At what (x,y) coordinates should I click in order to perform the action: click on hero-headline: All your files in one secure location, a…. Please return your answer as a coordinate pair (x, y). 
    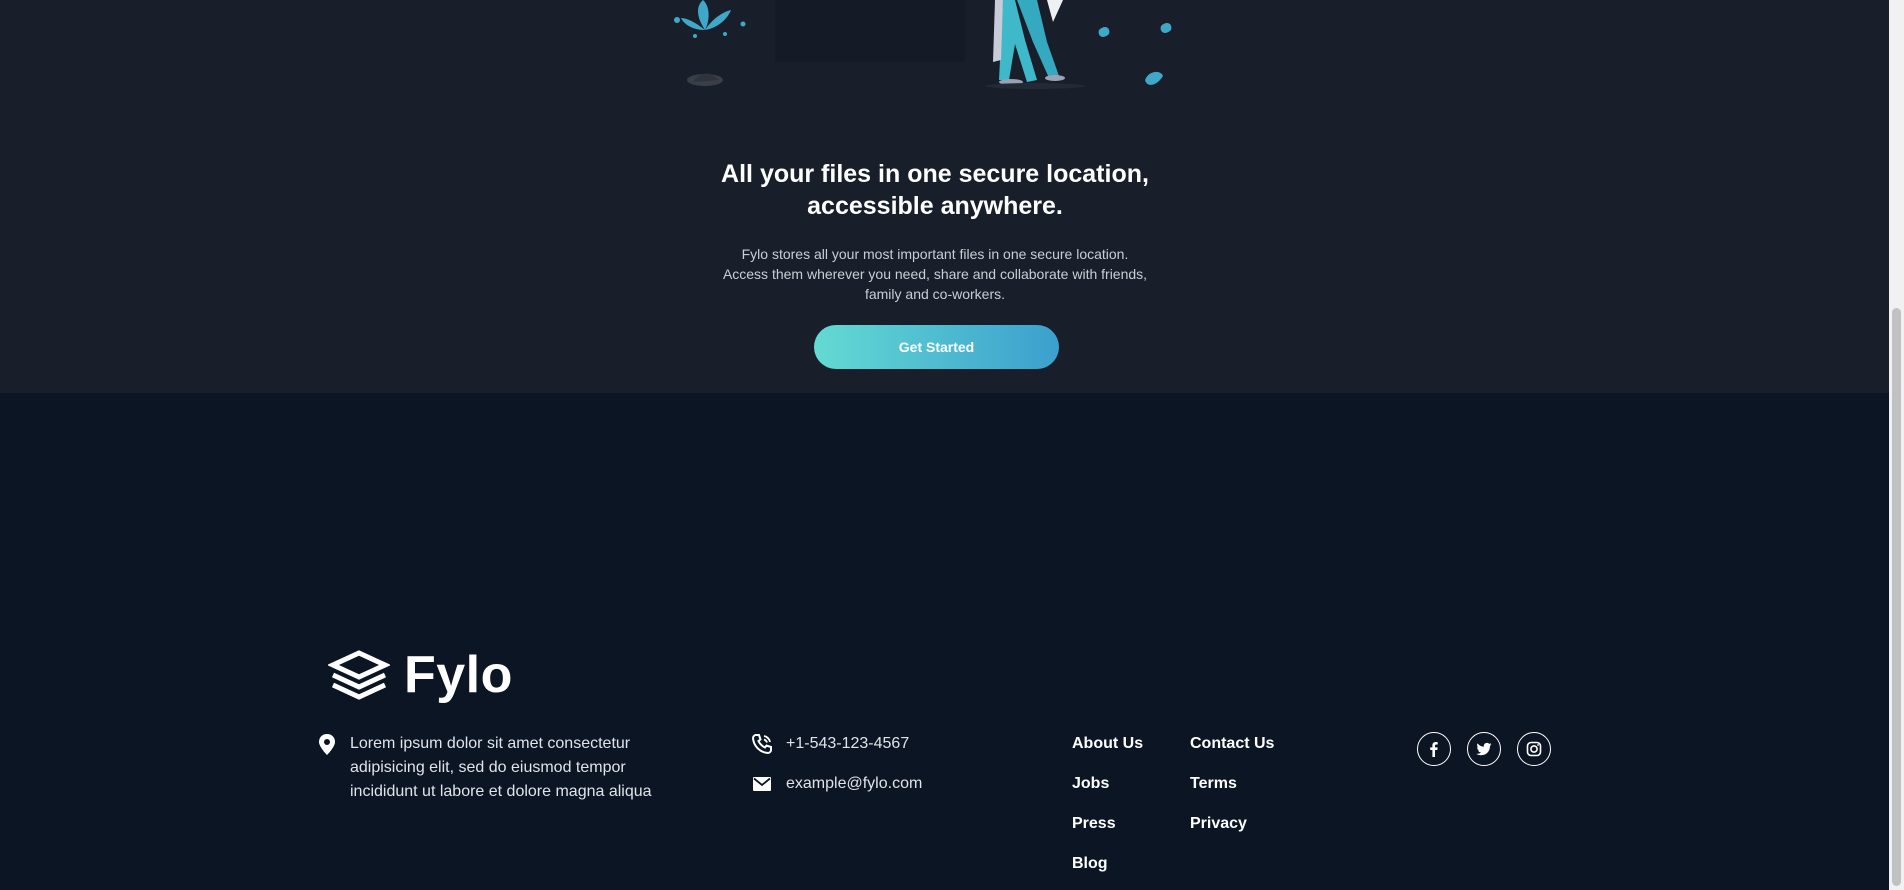
    Looking at the image, I should click on (935, 190).